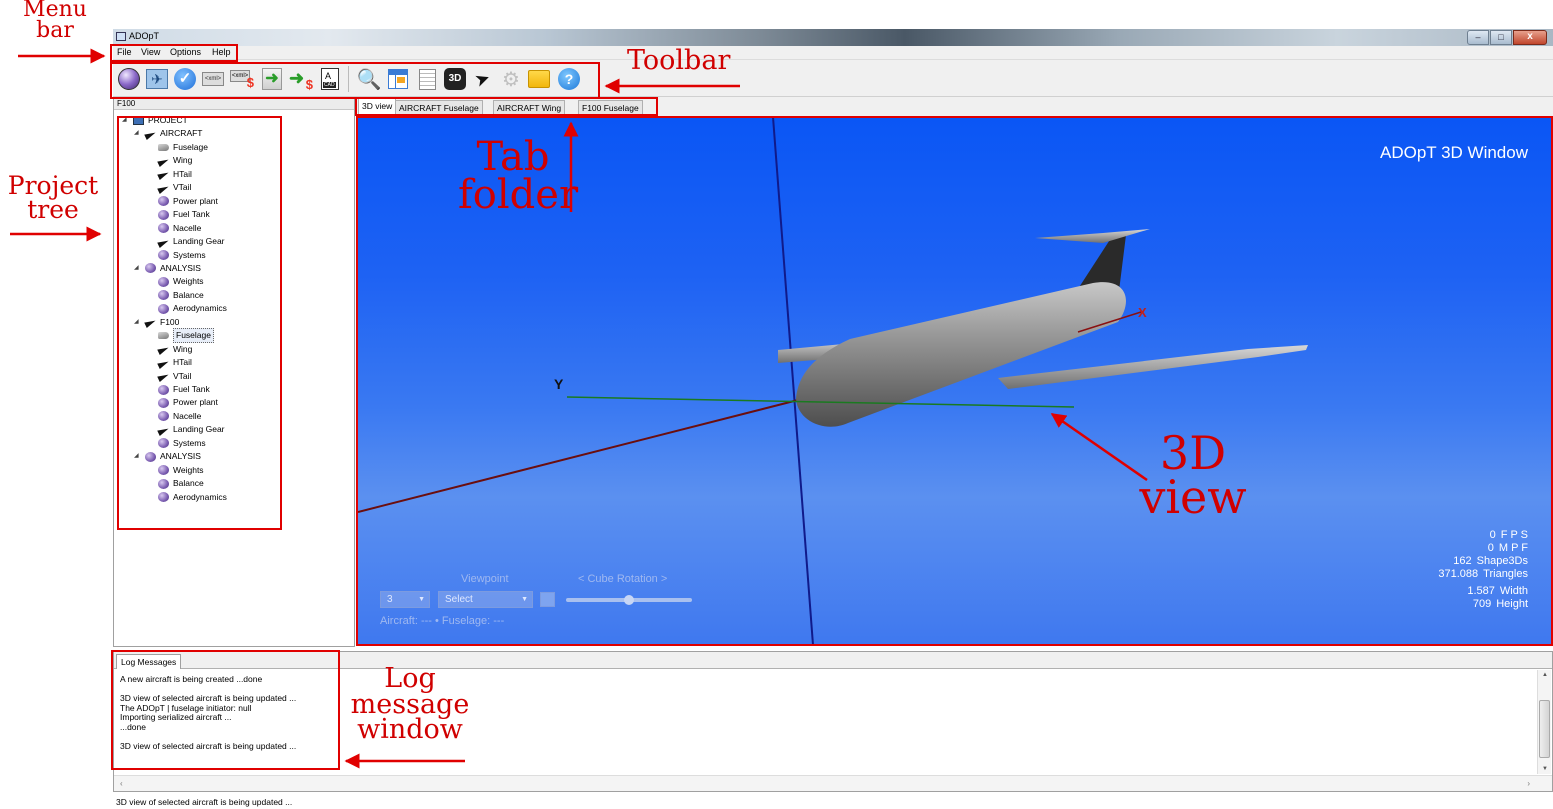 This screenshot has height=809, width=1553. I want to click on close-button: x, so click(1530, 37).